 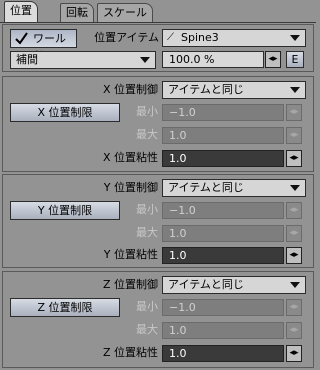 What do you see at coordinates (158, 11) in the screenshot?
I see `tab-bar: 回転 スケール 位置` at bounding box center [158, 11].